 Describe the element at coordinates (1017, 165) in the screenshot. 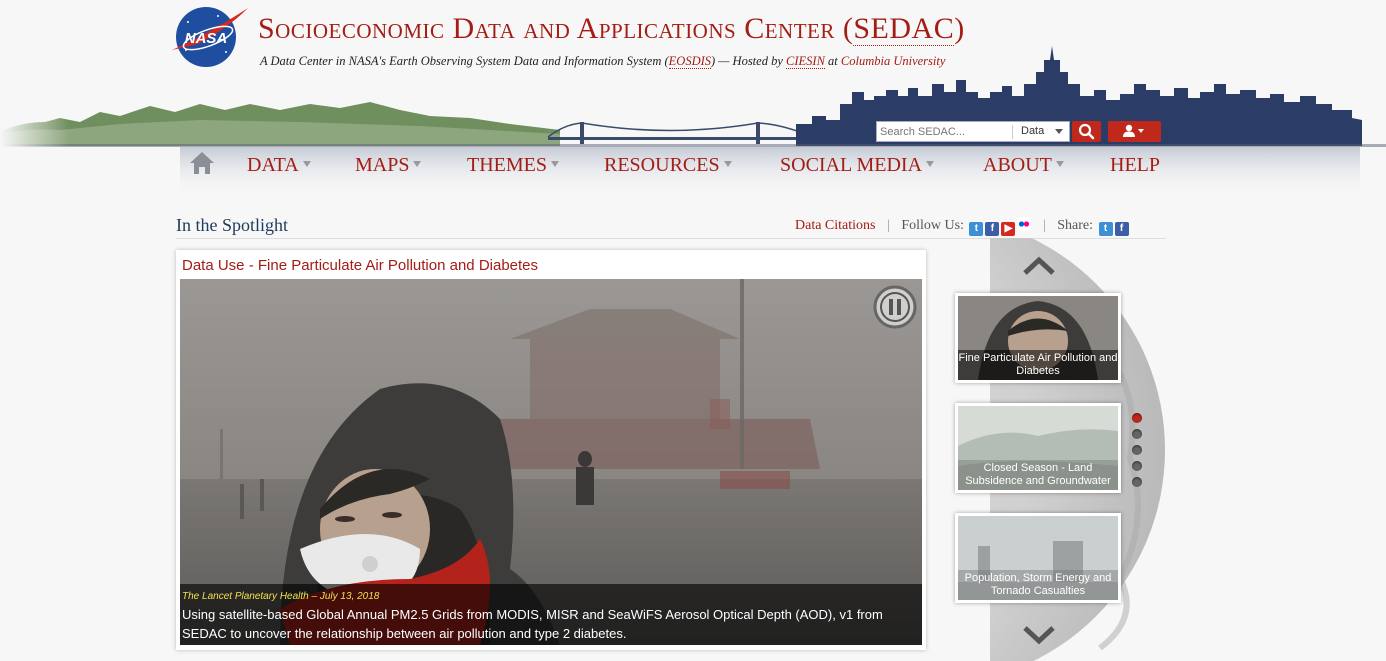

I see `nav-about-label: ABOUT` at that location.